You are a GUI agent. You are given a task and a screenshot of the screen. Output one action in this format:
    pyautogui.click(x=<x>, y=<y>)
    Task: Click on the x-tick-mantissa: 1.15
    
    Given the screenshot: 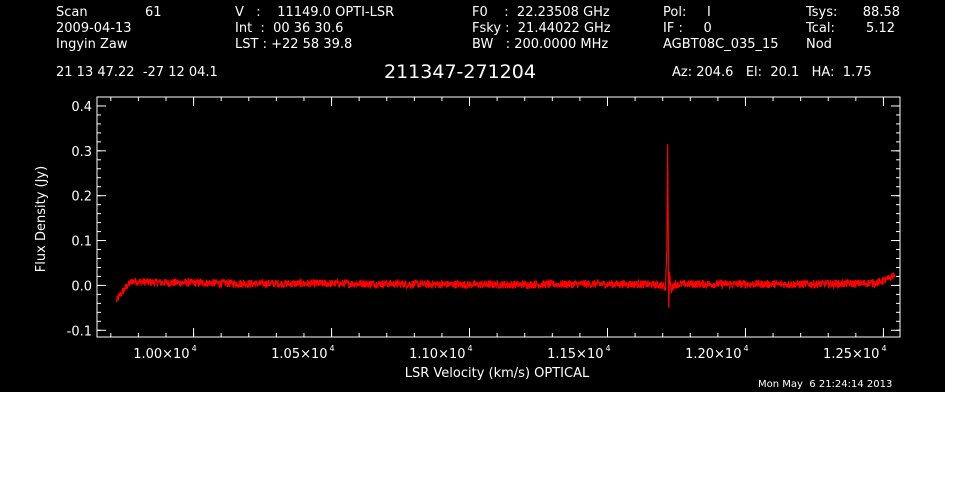 What is the action you would take?
    pyautogui.click(x=561, y=354)
    